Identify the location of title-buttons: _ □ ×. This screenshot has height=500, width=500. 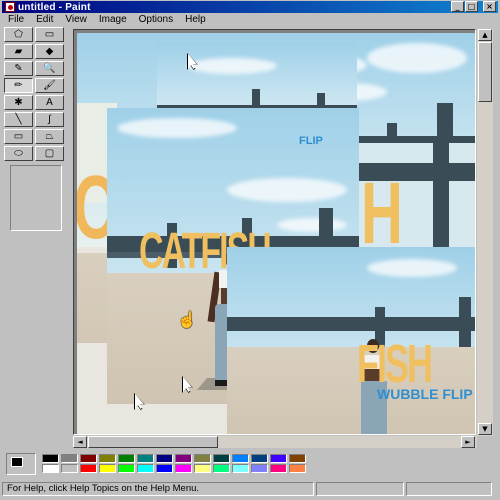
(473, 6).